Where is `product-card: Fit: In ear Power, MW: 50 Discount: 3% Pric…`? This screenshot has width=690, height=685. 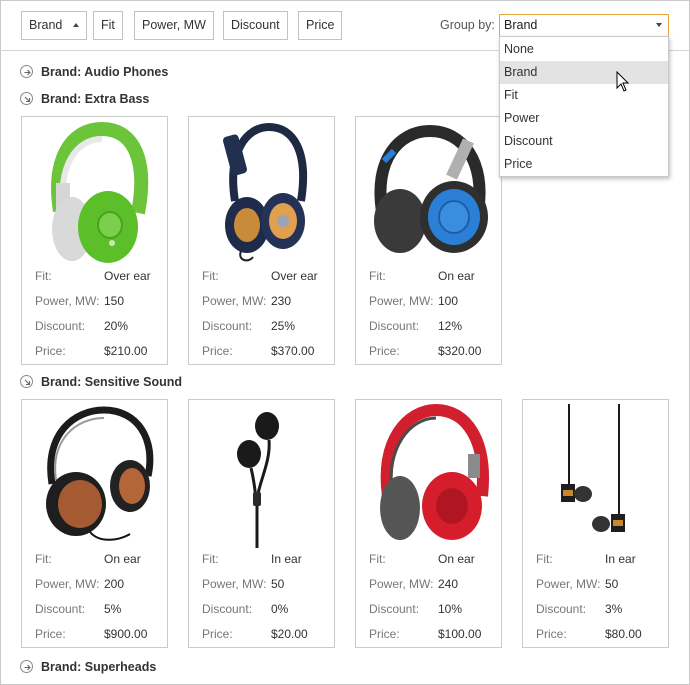
product-card: Fit: In ear Power, MW: 50 Discount: 3% Pric… is located at coordinates (595, 523).